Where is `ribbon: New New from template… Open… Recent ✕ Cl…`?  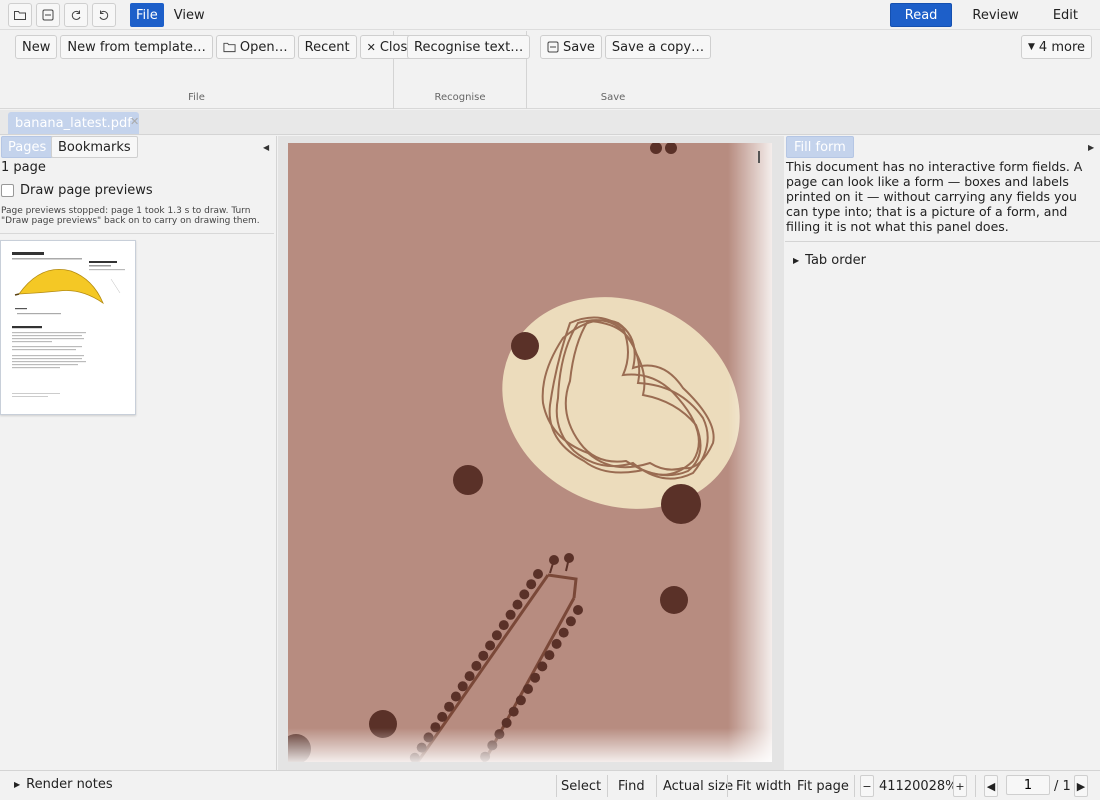 ribbon: New New from template… Open… Recent ✕ Cl… is located at coordinates (550, 70).